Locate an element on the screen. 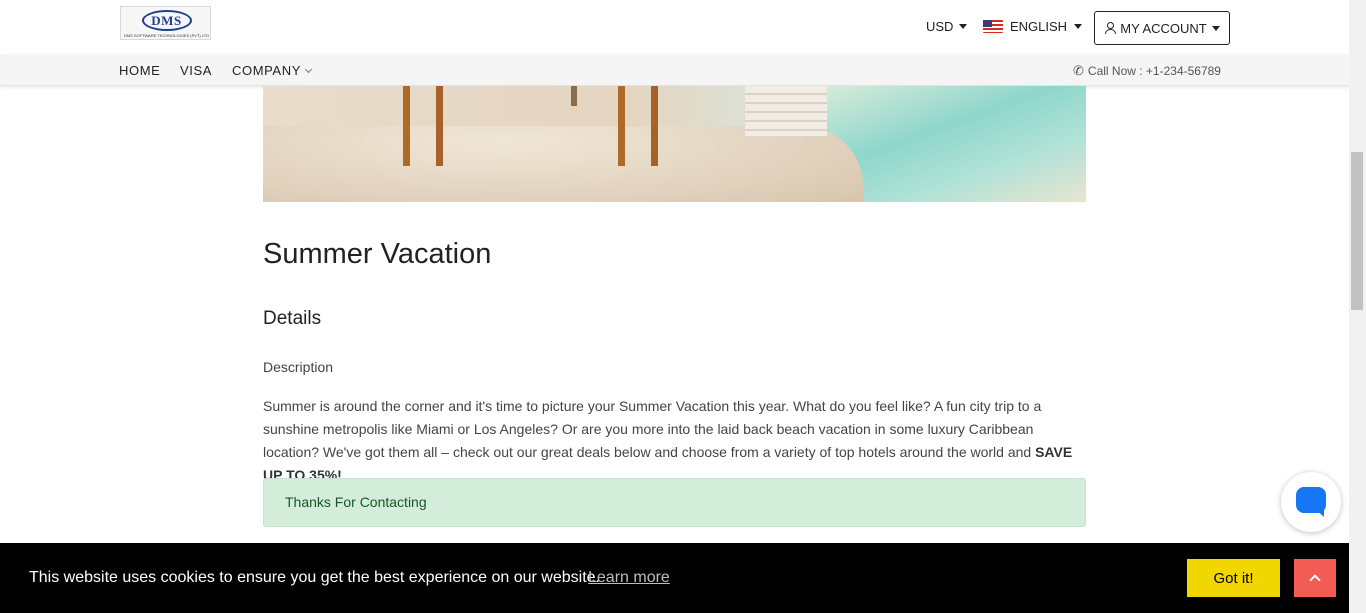  page-title: Summer Vacation is located at coordinates (377, 254).